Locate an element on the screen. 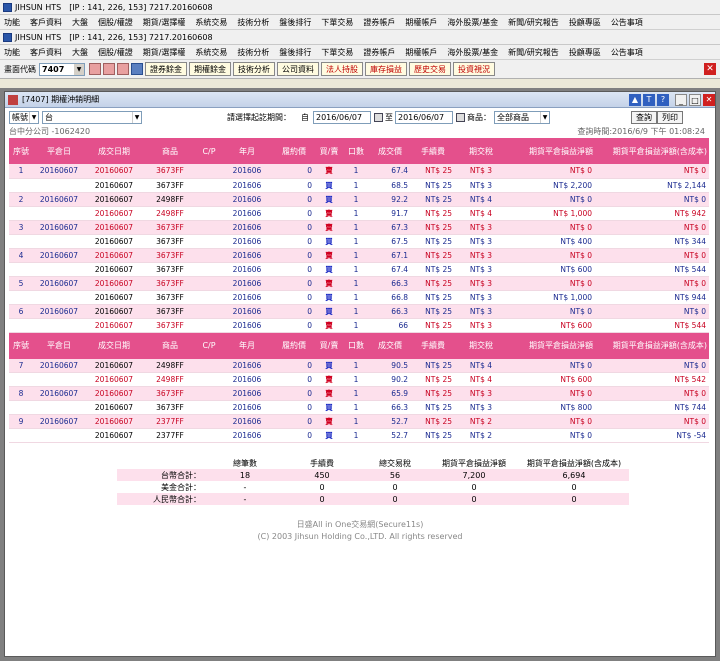 Image resolution: width=720 pixels, height=661 pixels. branch-info: 台中分公司 -1062420 is located at coordinates (50, 131).